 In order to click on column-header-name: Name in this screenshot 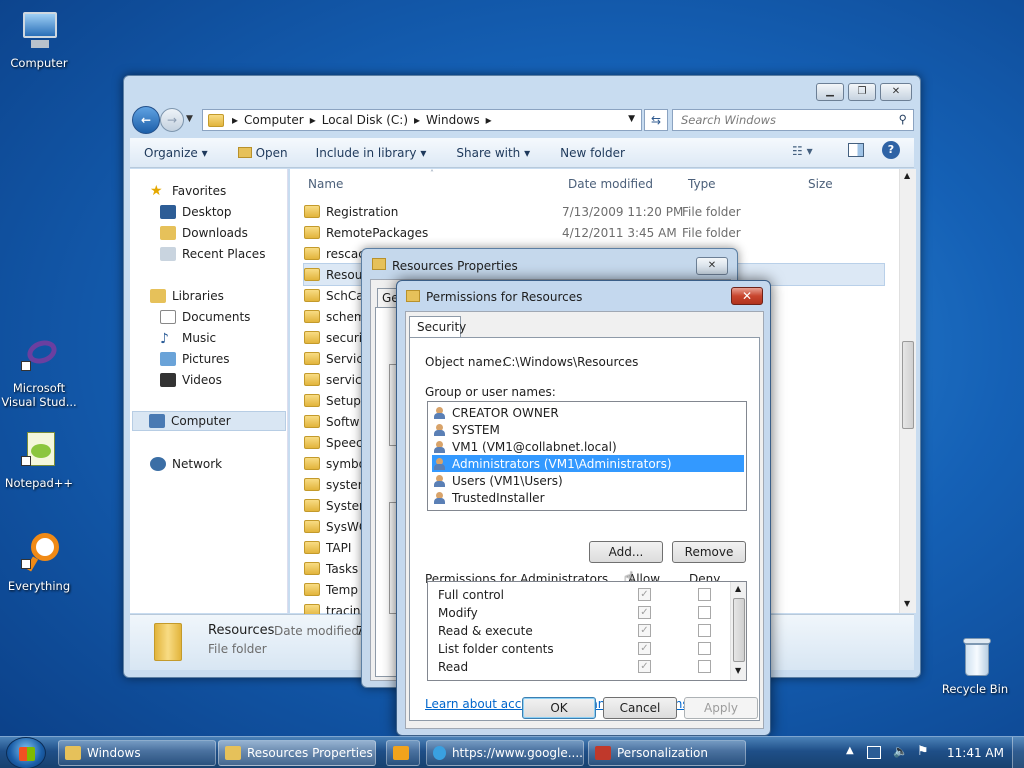, I will do `click(325, 184)`.